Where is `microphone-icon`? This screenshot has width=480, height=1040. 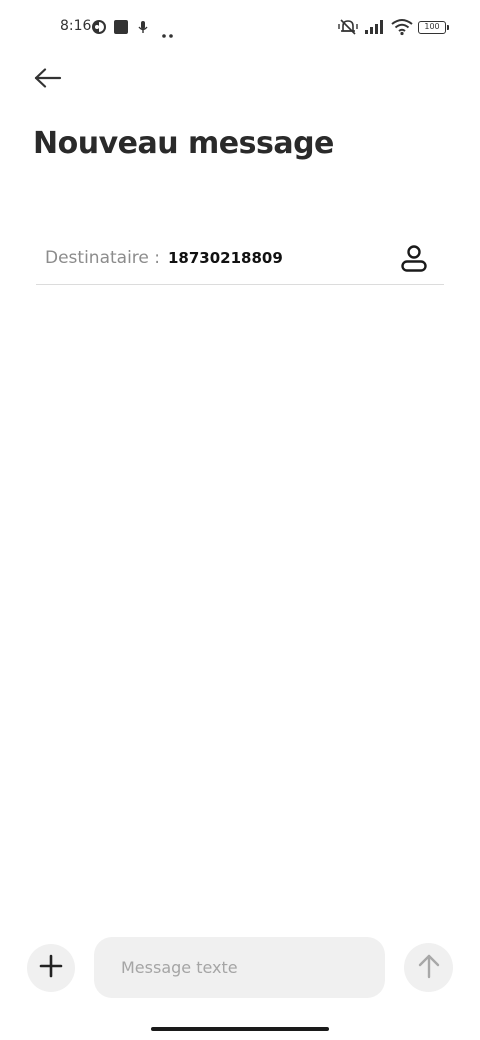 microphone-icon is located at coordinates (143, 29).